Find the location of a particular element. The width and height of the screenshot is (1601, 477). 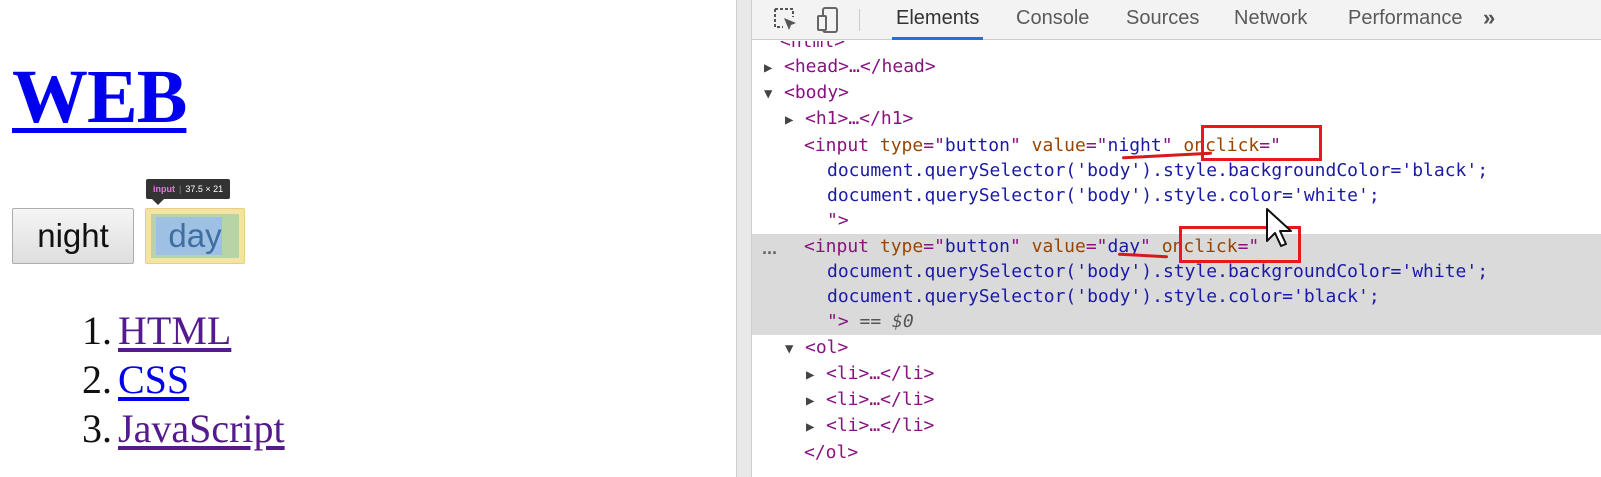

day-button-label: day is located at coordinates (195, 235).